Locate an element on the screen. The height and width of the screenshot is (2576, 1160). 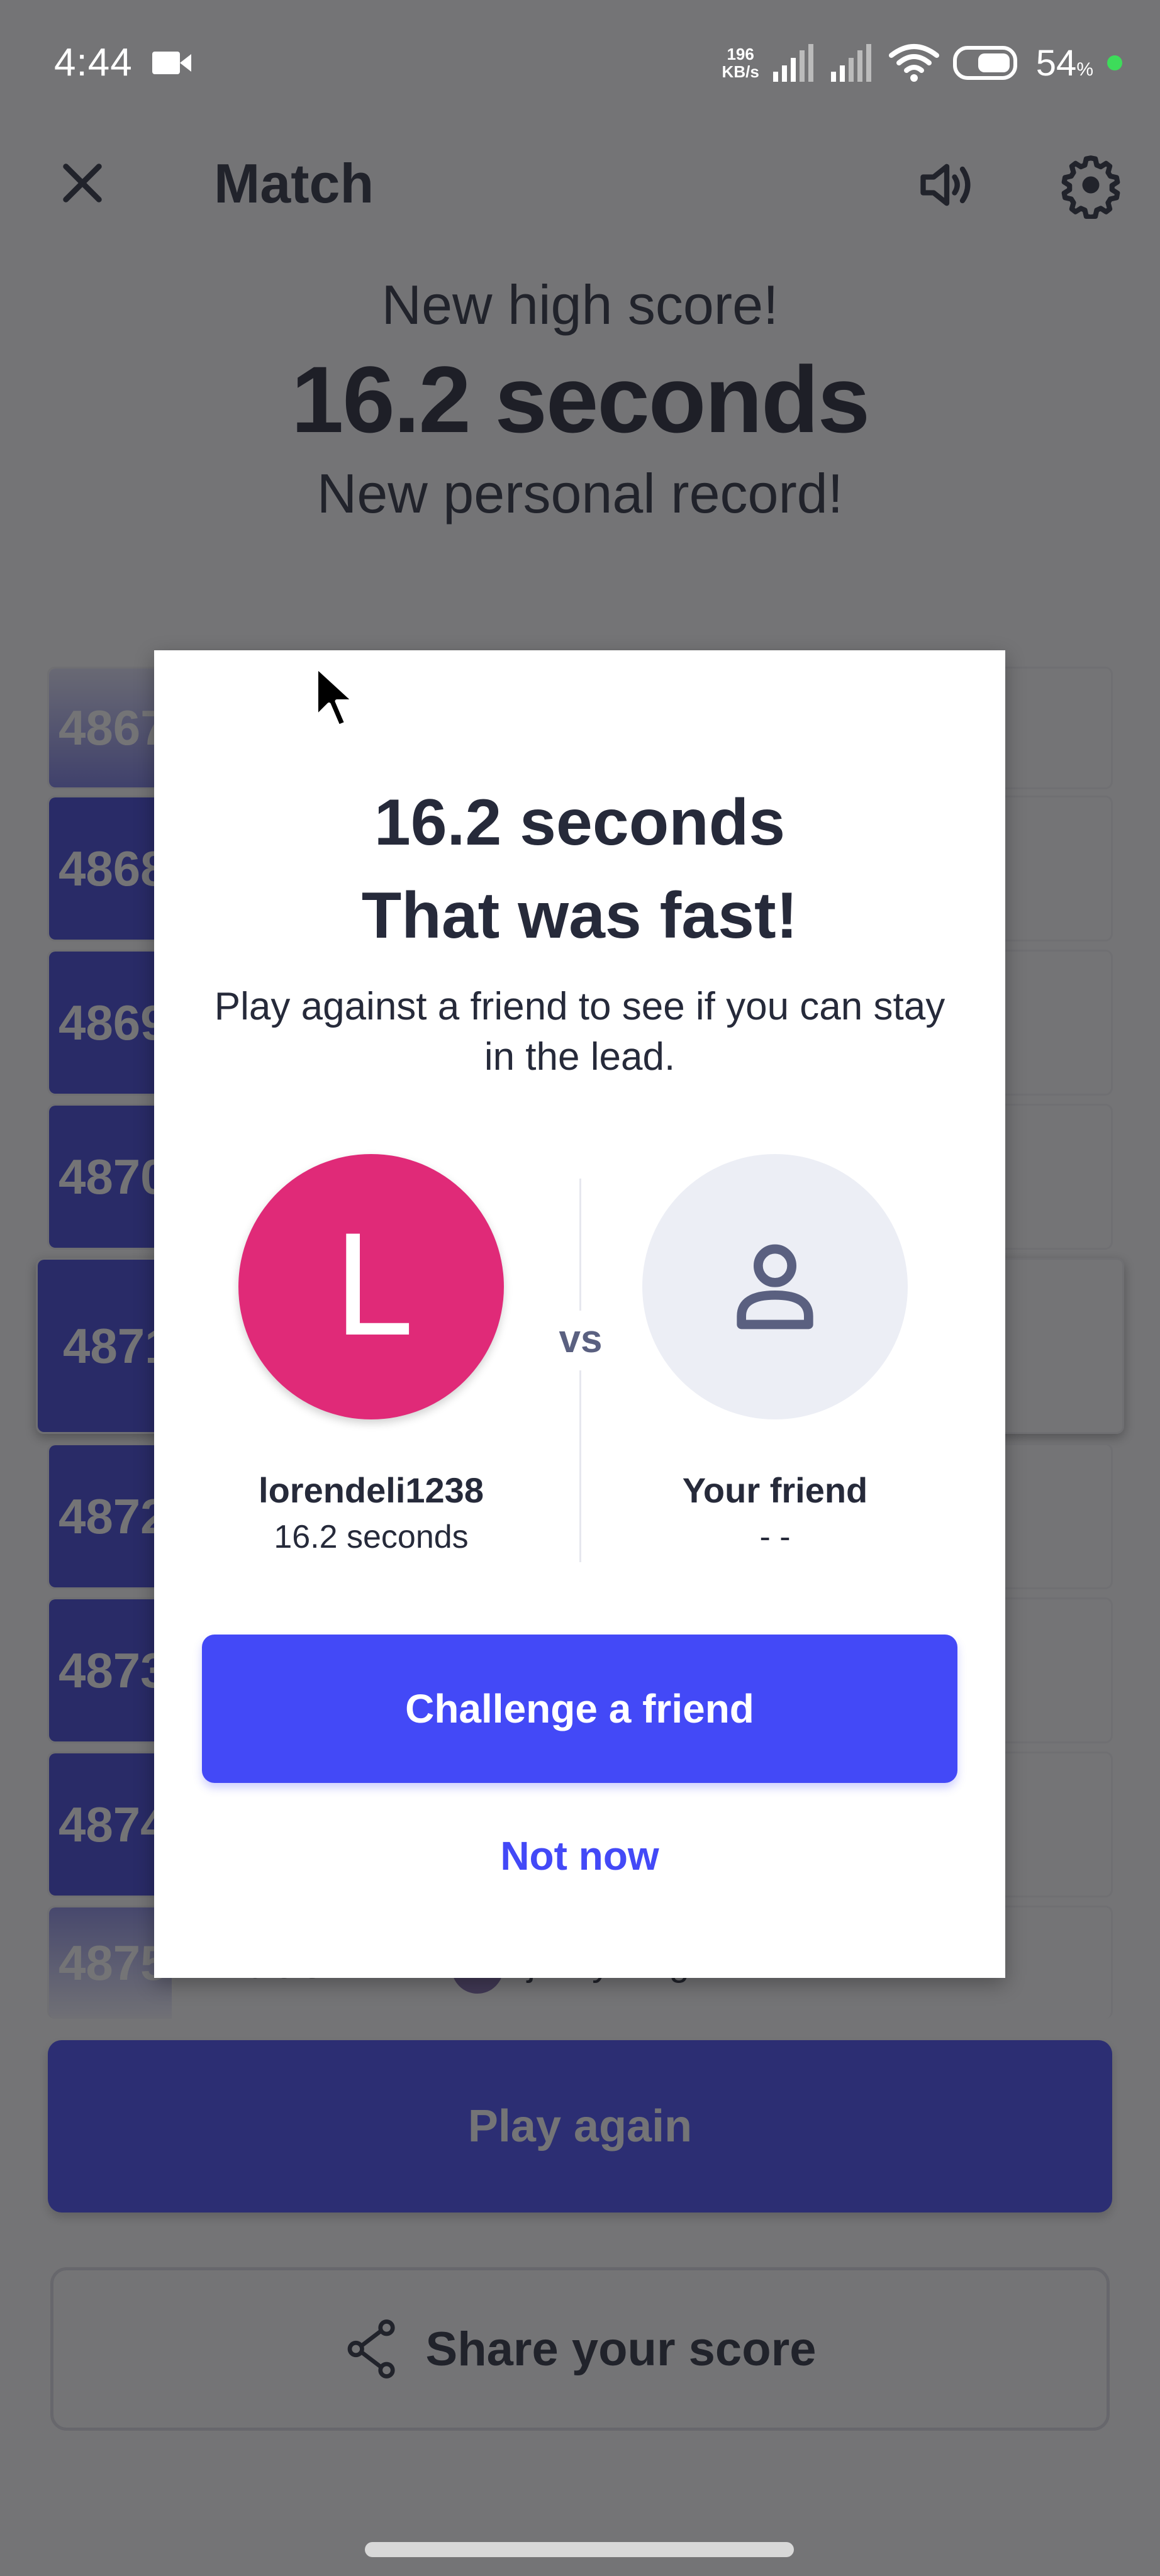
status-icons: 196 KB/s 54% is located at coordinates (922, 63).